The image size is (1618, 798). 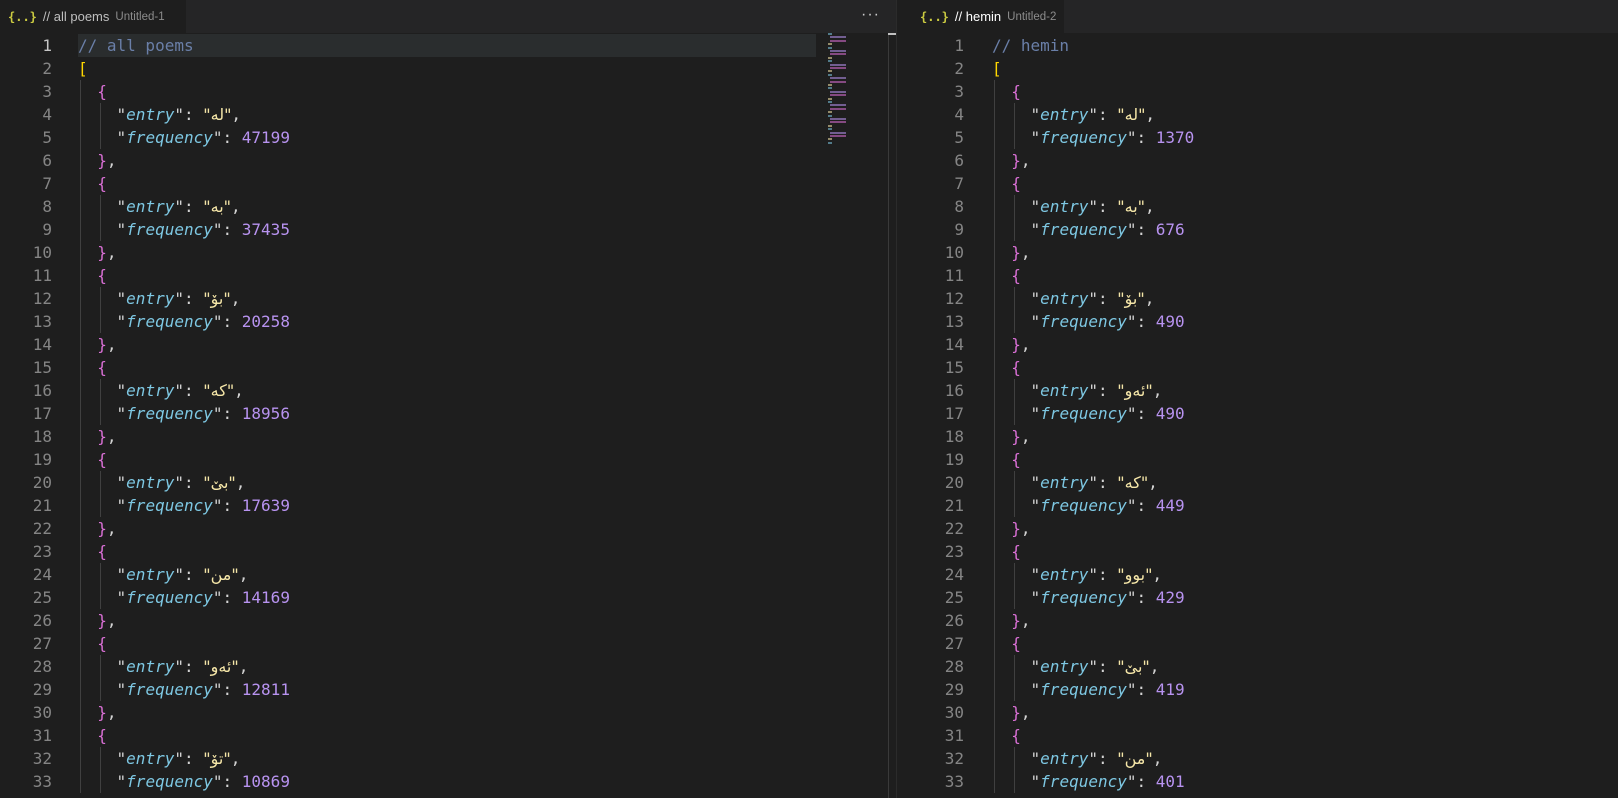 What do you see at coordinates (837, 93) in the screenshot?
I see `minimap` at bounding box center [837, 93].